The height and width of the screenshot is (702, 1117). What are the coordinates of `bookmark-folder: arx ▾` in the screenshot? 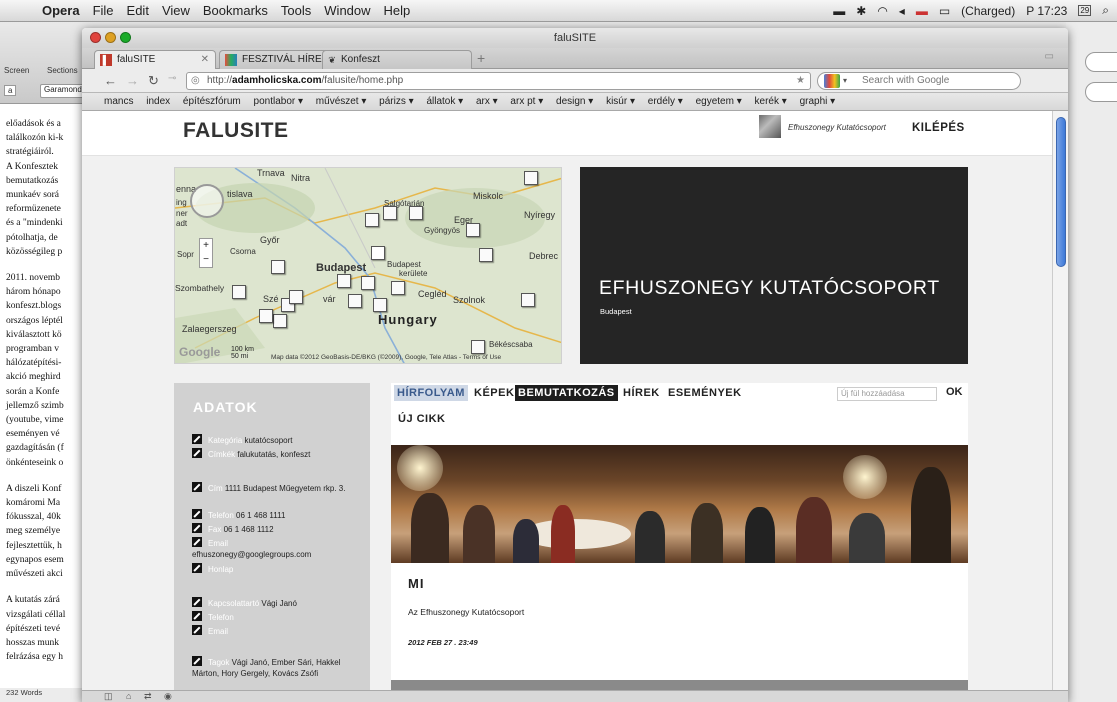 It's located at (487, 101).